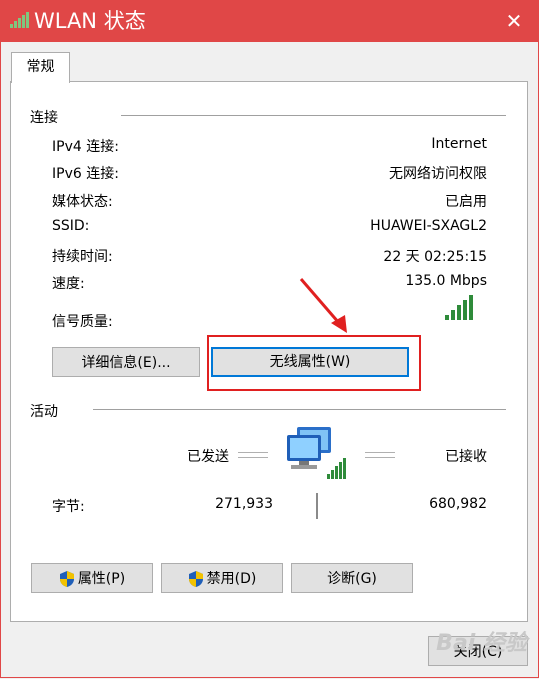 The image size is (539, 679). What do you see at coordinates (68, 284) in the screenshot?
I see `speed-label: 速度:` at bounding box center [68, 284].